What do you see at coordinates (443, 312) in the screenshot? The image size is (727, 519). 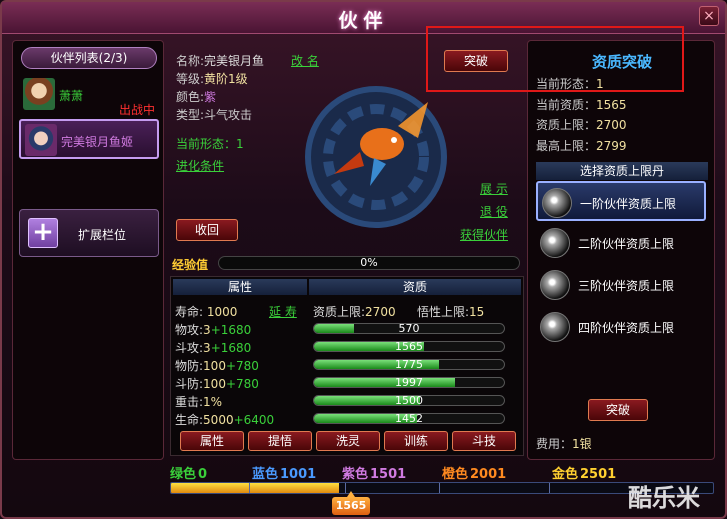 I see `wisdom-label: 悟性上限:` at bounding box center [443, 312].